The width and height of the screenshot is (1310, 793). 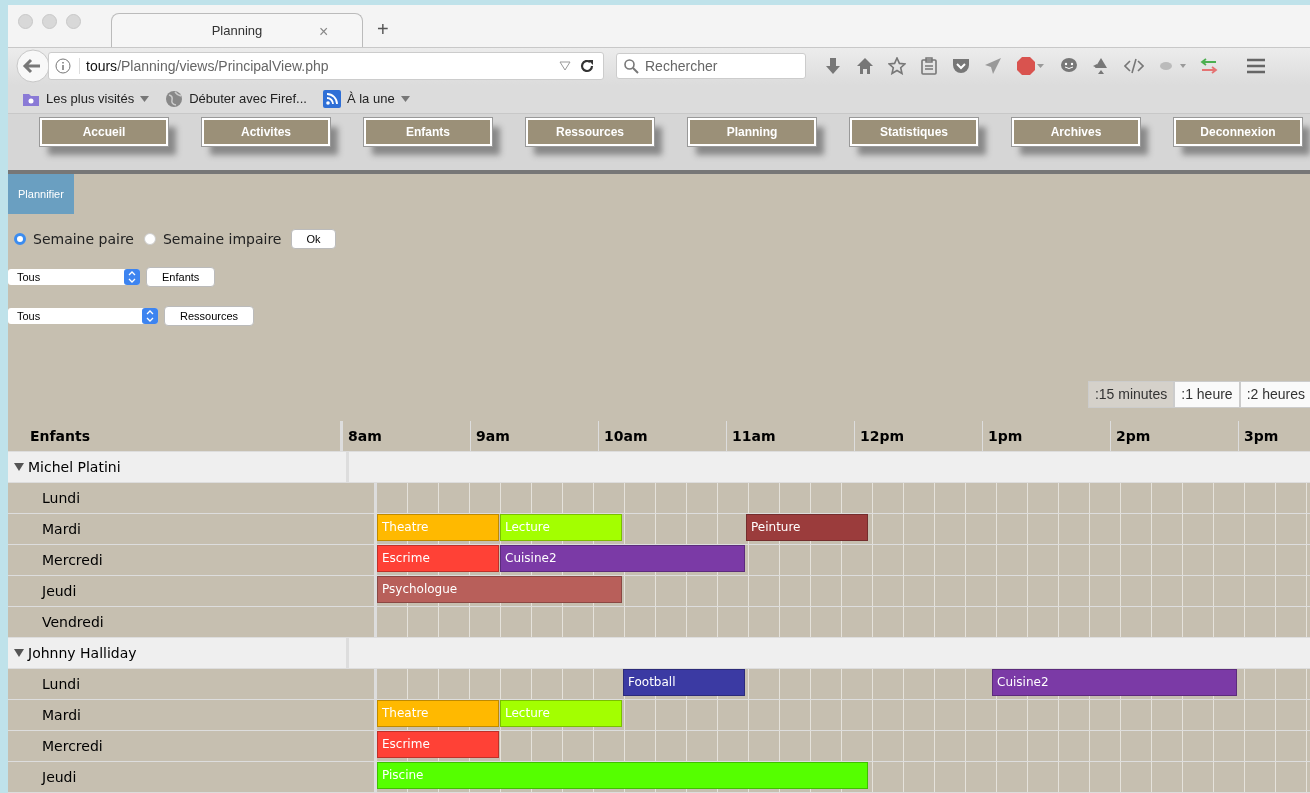 I want to click on new-tab-button: +, so click(x=383, y=29).